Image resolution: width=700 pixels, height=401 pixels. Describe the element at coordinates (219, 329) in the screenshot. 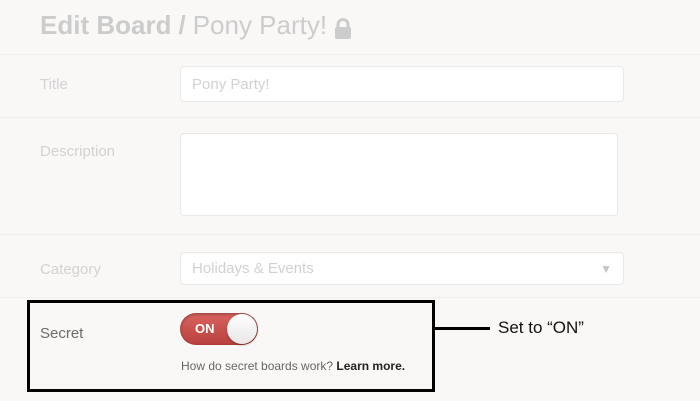

I see `secret-toggle: ON` at that location.